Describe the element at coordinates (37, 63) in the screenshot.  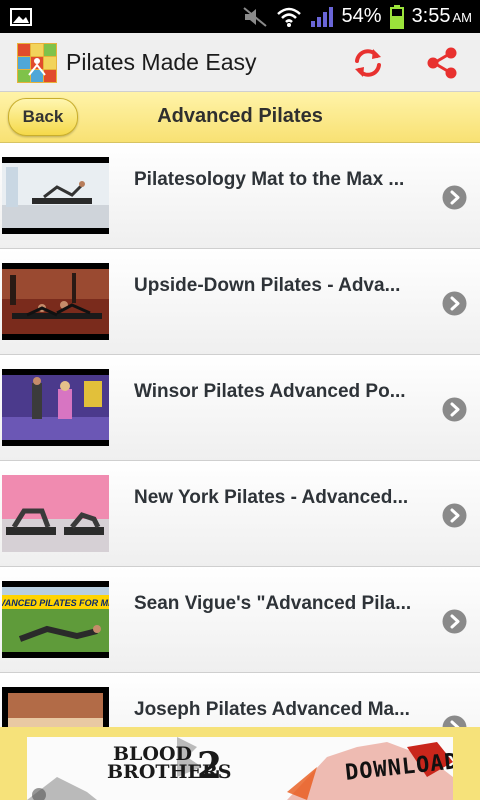
I see `app-logo-icon` at that location.